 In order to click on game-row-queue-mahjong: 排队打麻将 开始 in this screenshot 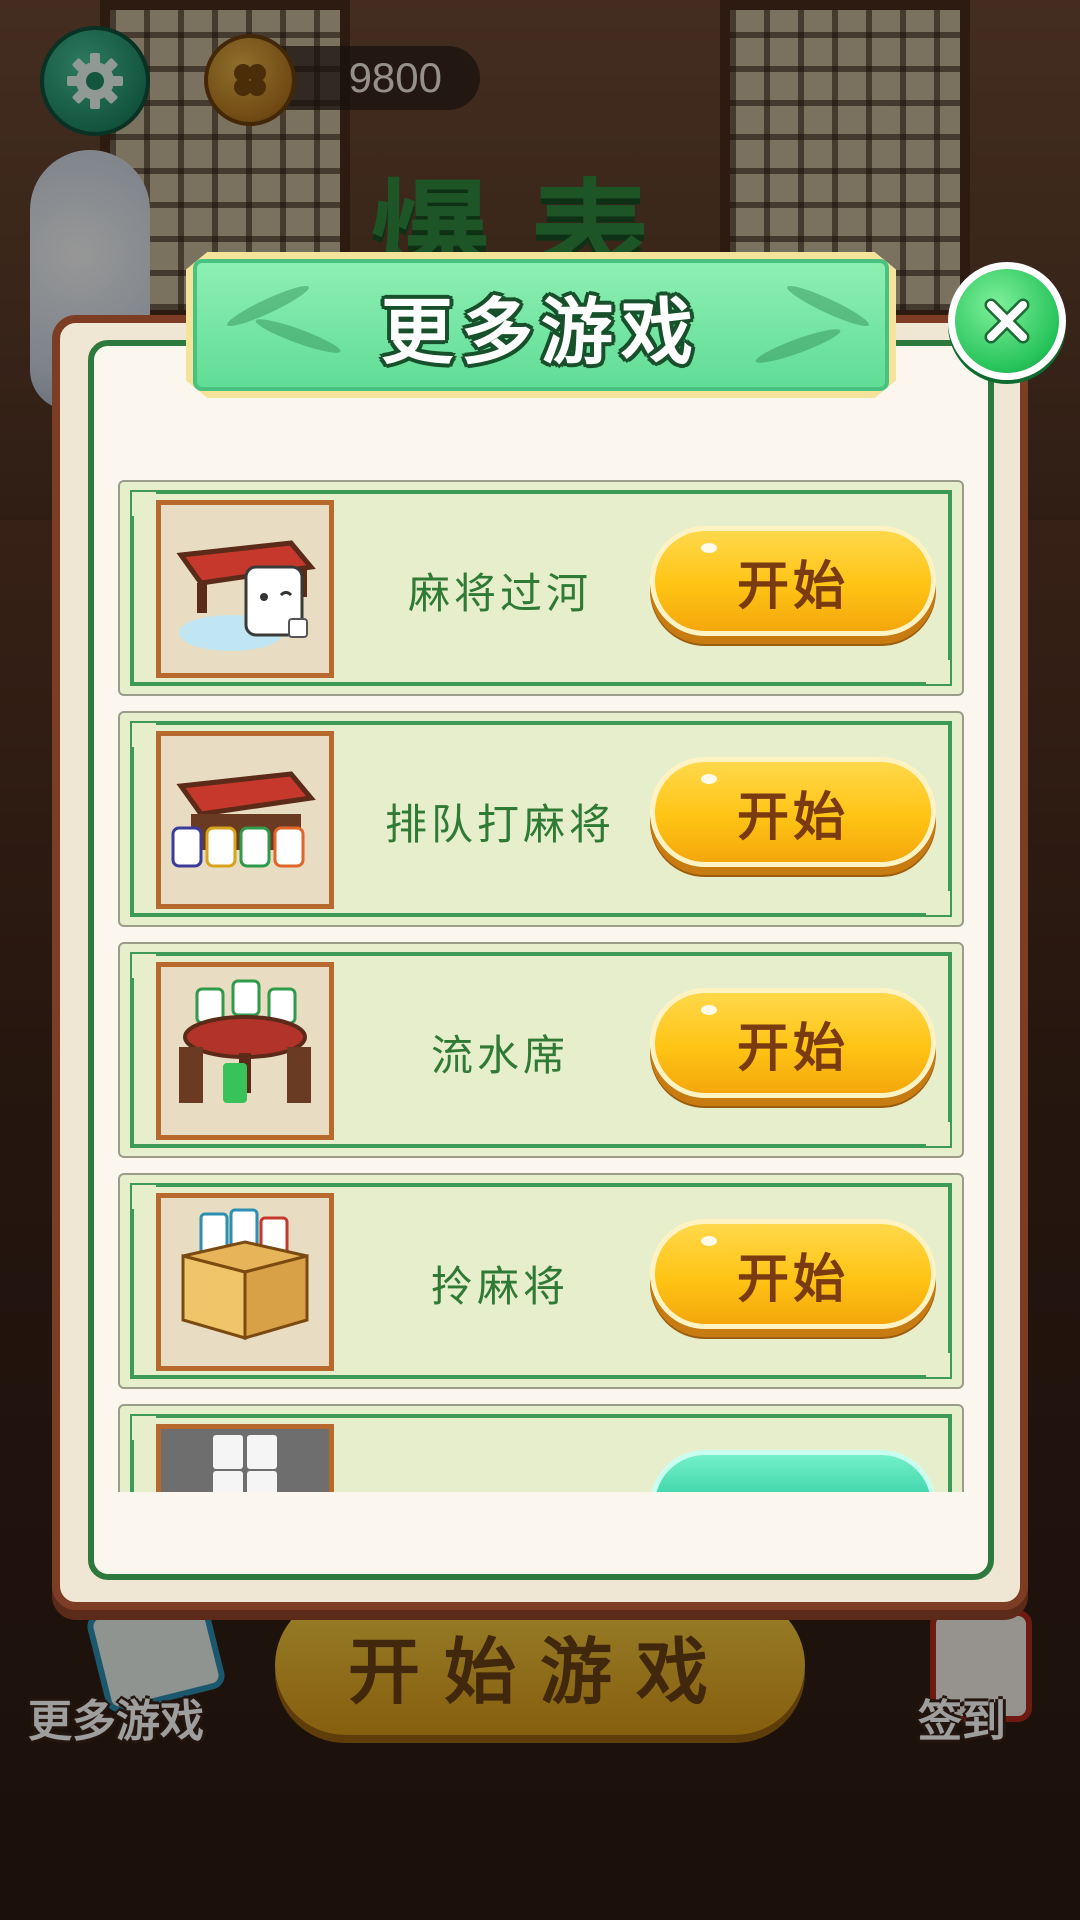, I will do `click(541, 819)`.